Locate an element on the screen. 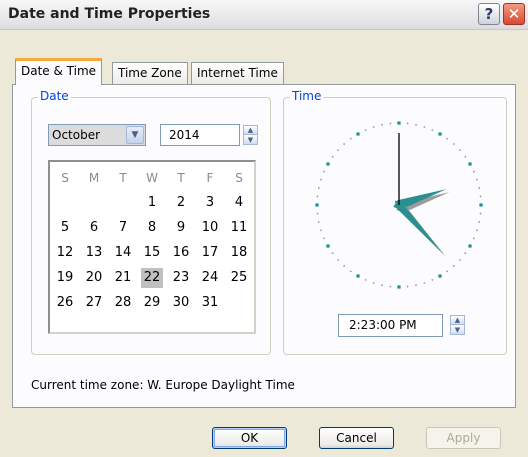 The width and height of the screenshot is (528, 457). calendar-day: 27 is located at coordinates (94, 303).